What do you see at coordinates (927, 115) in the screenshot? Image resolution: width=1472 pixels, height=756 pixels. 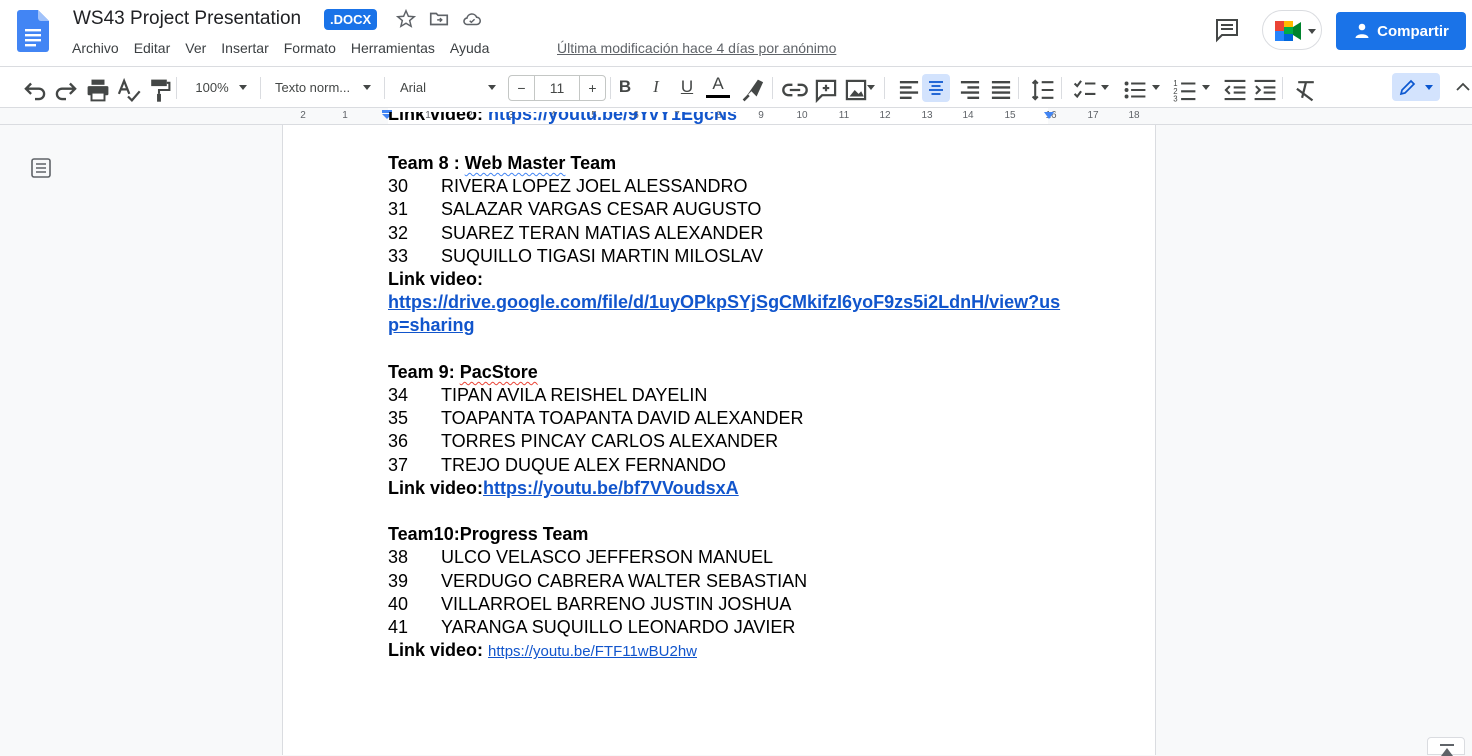 I see `ruler-label: 13` at bounding box center [927, 115].